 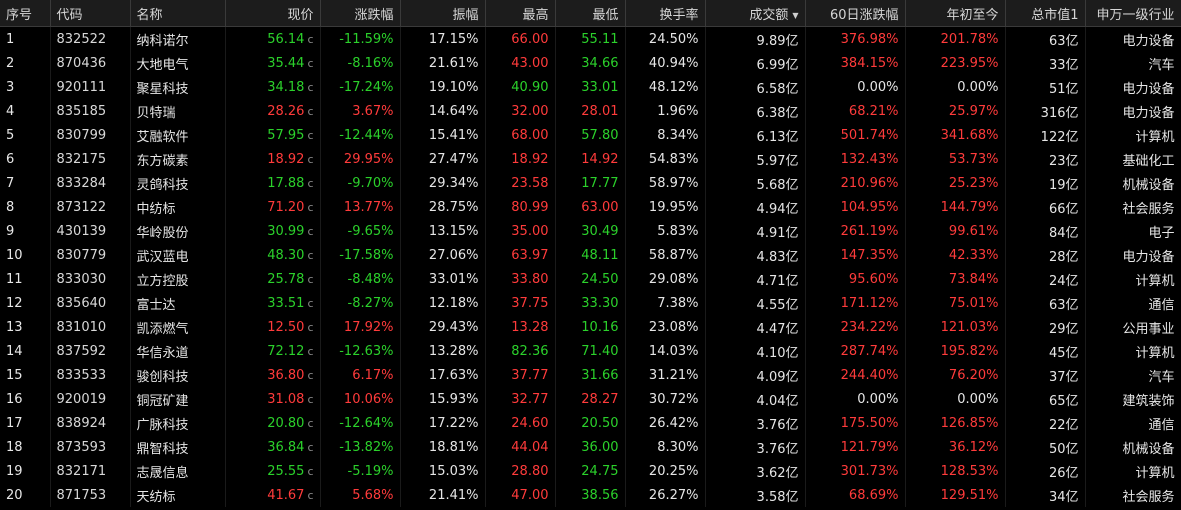 What do you see at coordinates (855, 13) in the screenshot?
I see `header-60d-change: 60日涨跌幅` at bounding box center [855, 13].